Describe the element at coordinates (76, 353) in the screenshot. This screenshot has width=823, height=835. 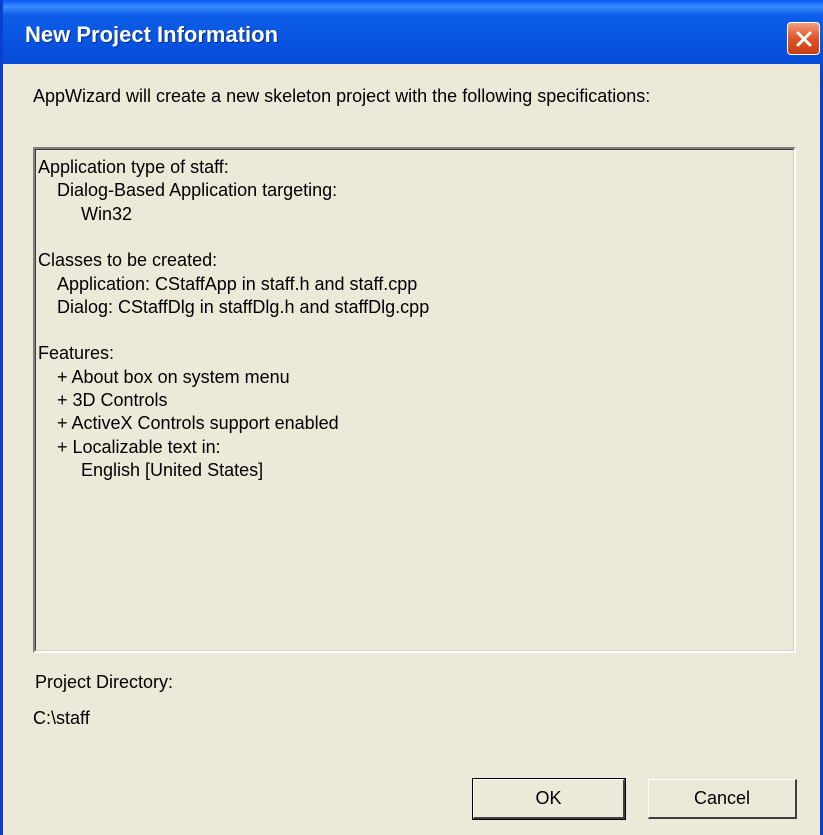
I see `spec-line: Features:` at that location.